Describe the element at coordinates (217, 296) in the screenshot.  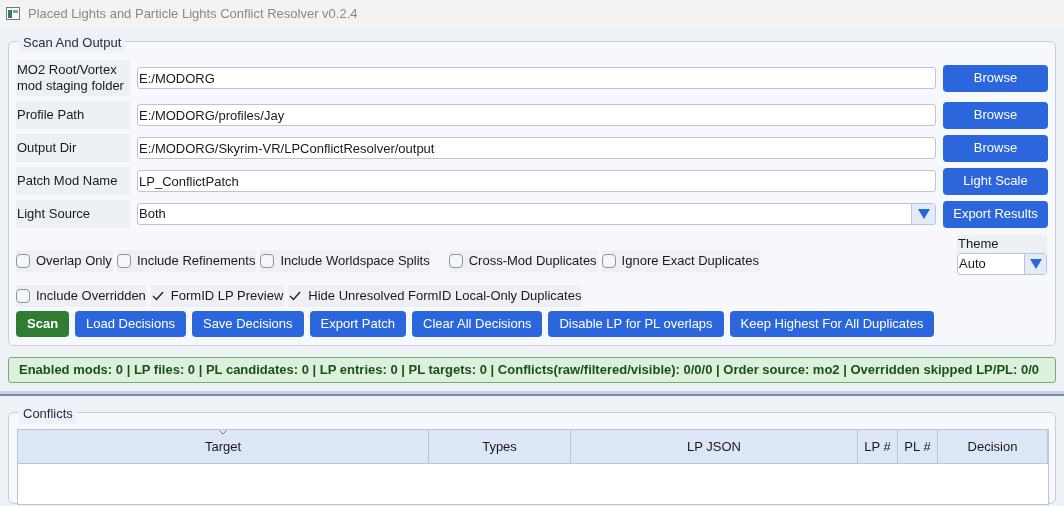
I see `checkbox-option: FormID LP Preview` at that location.